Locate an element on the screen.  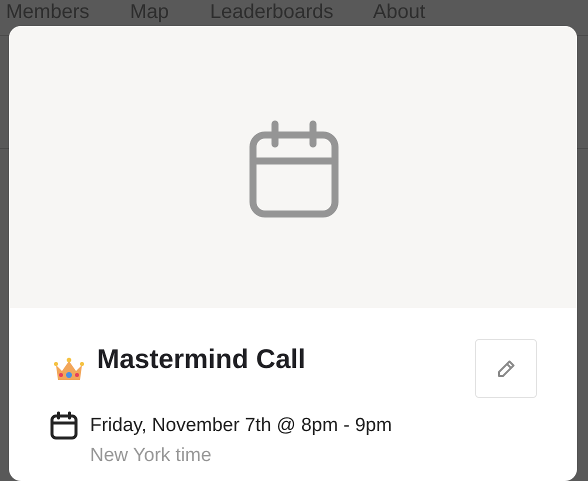
crown-icon is located at coordinates (69, 369).